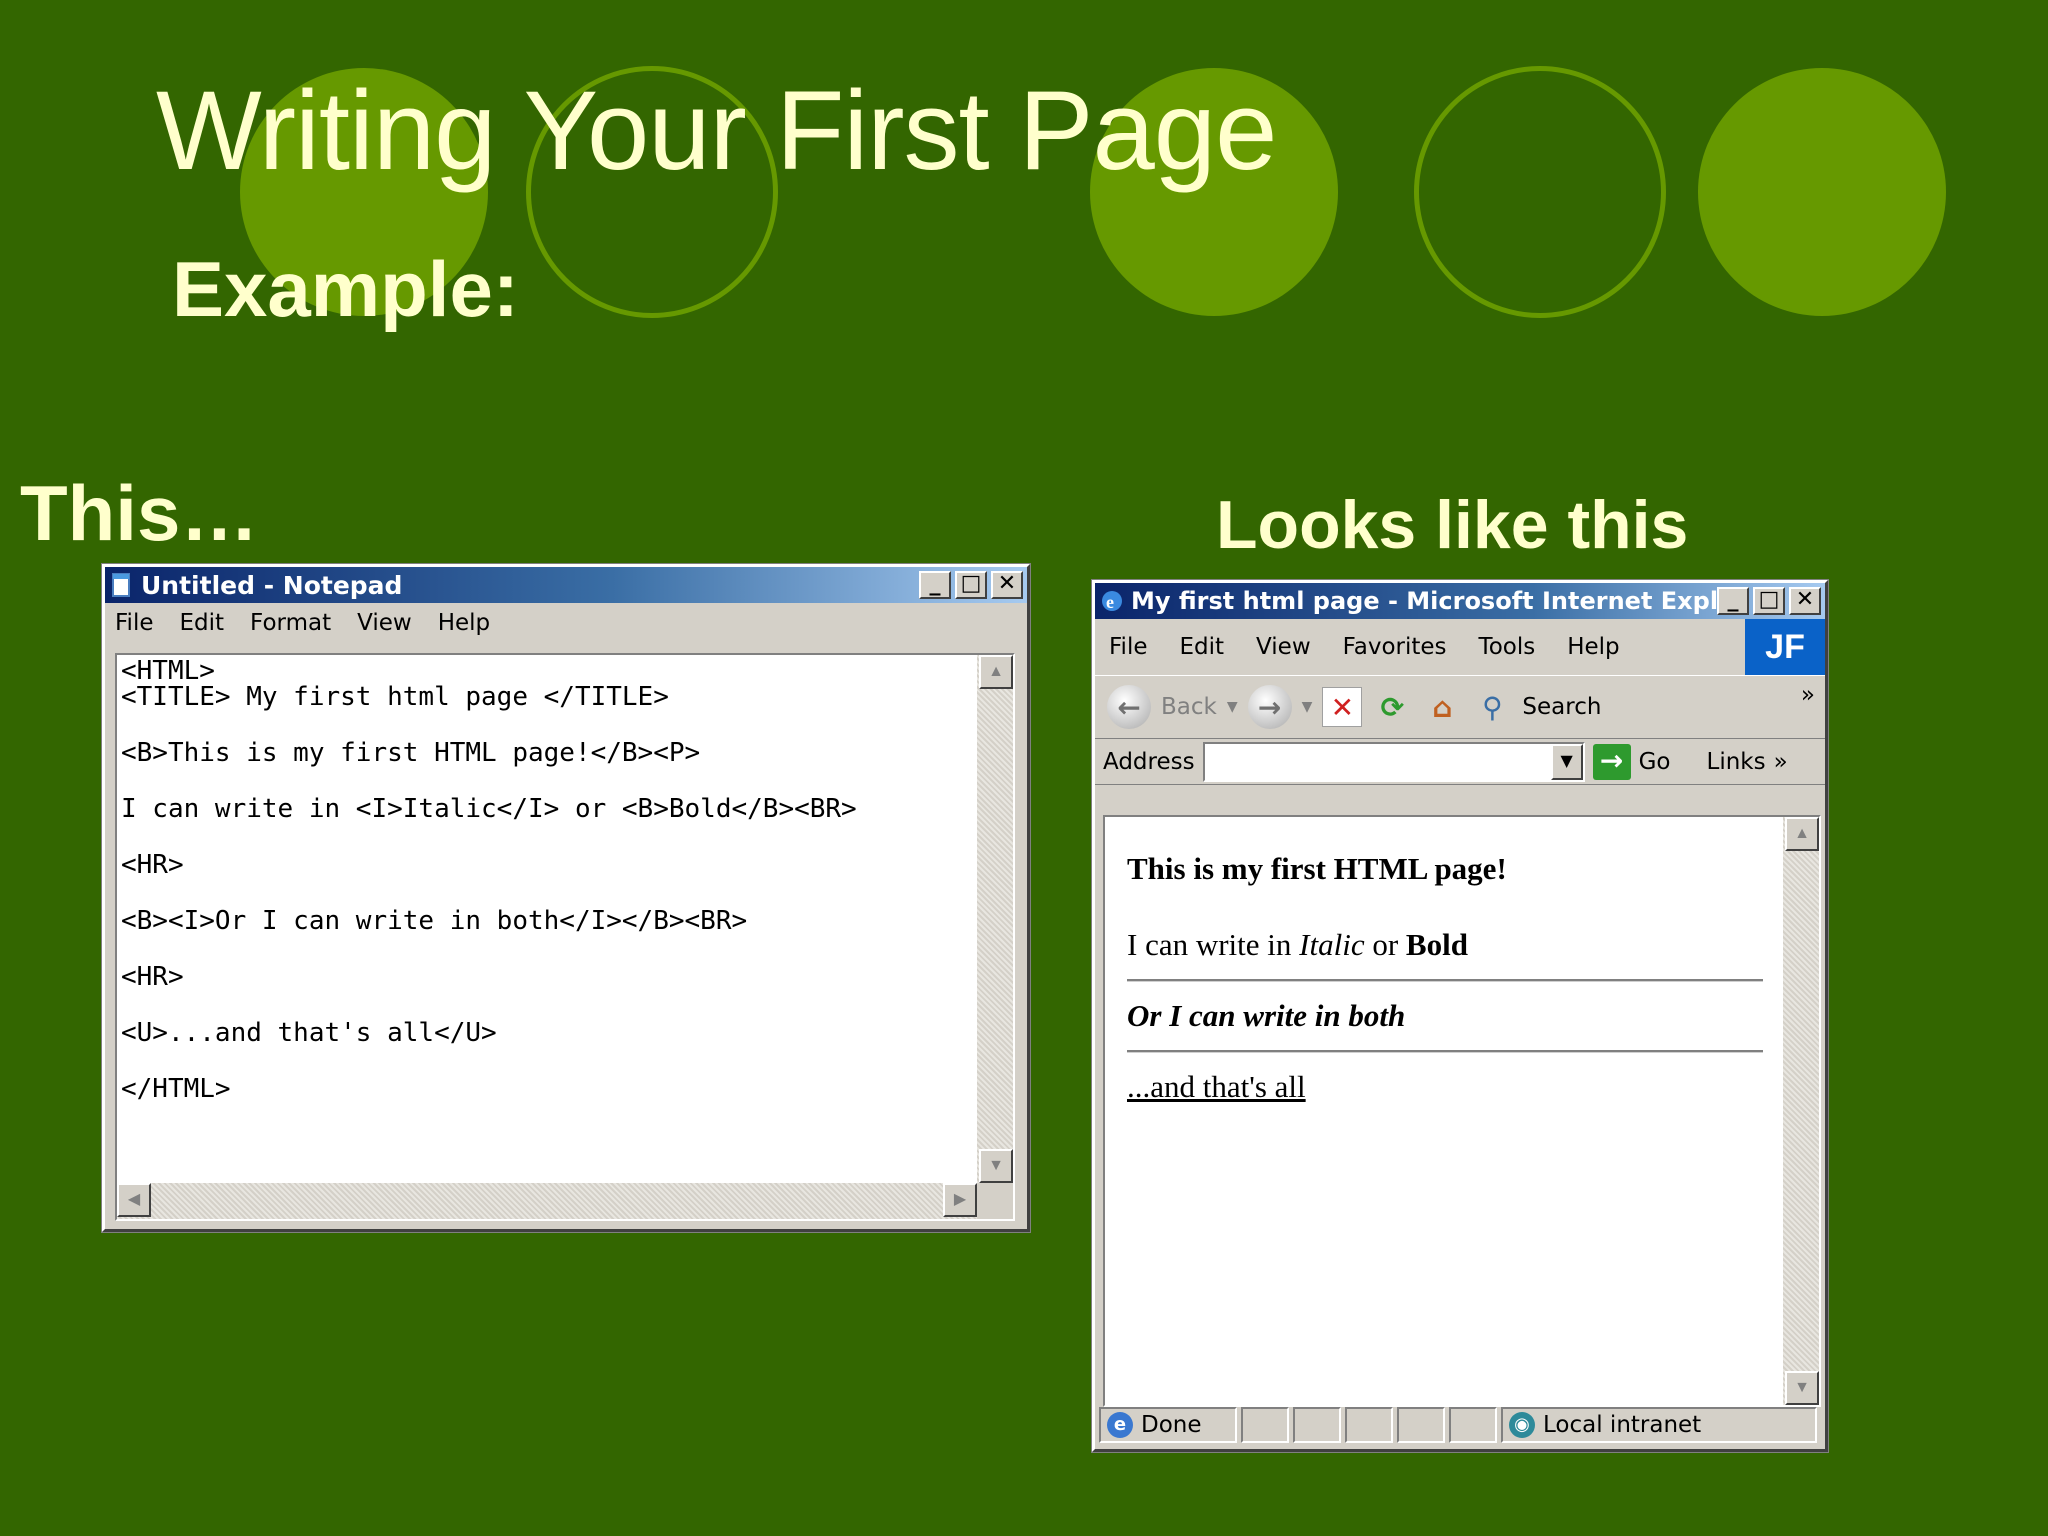  What do you see at coordinates (1129, 707) in the screenshot?
I see `back-arrow-icon: ←` at bounding box center [1129, 707].